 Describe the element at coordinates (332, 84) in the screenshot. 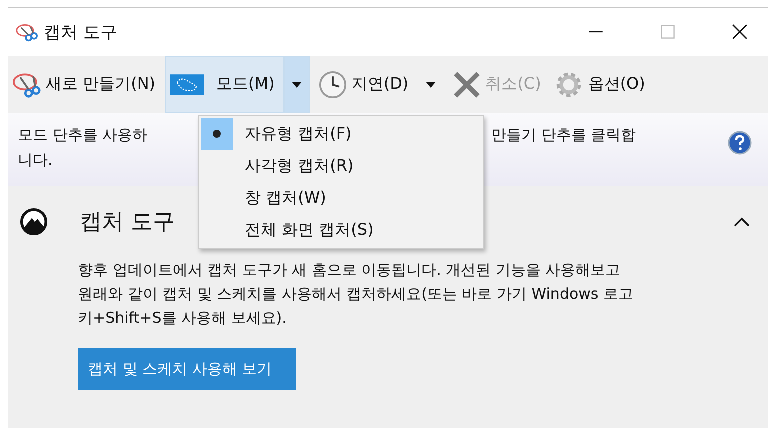

I see `clock-icon` at that location.